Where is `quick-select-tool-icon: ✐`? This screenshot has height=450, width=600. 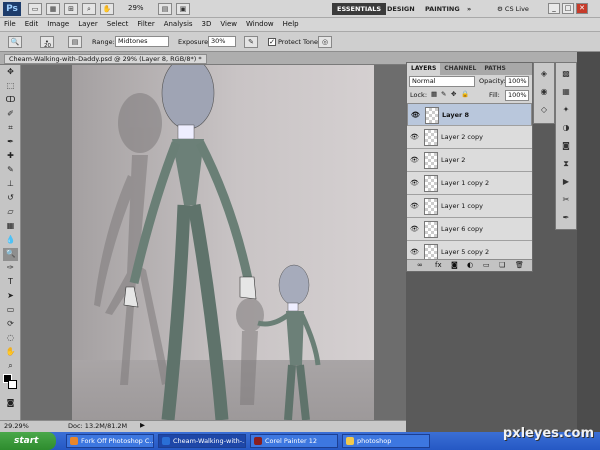
quick-select-tool-icon: ✐ is located at coordinates (10, 114).